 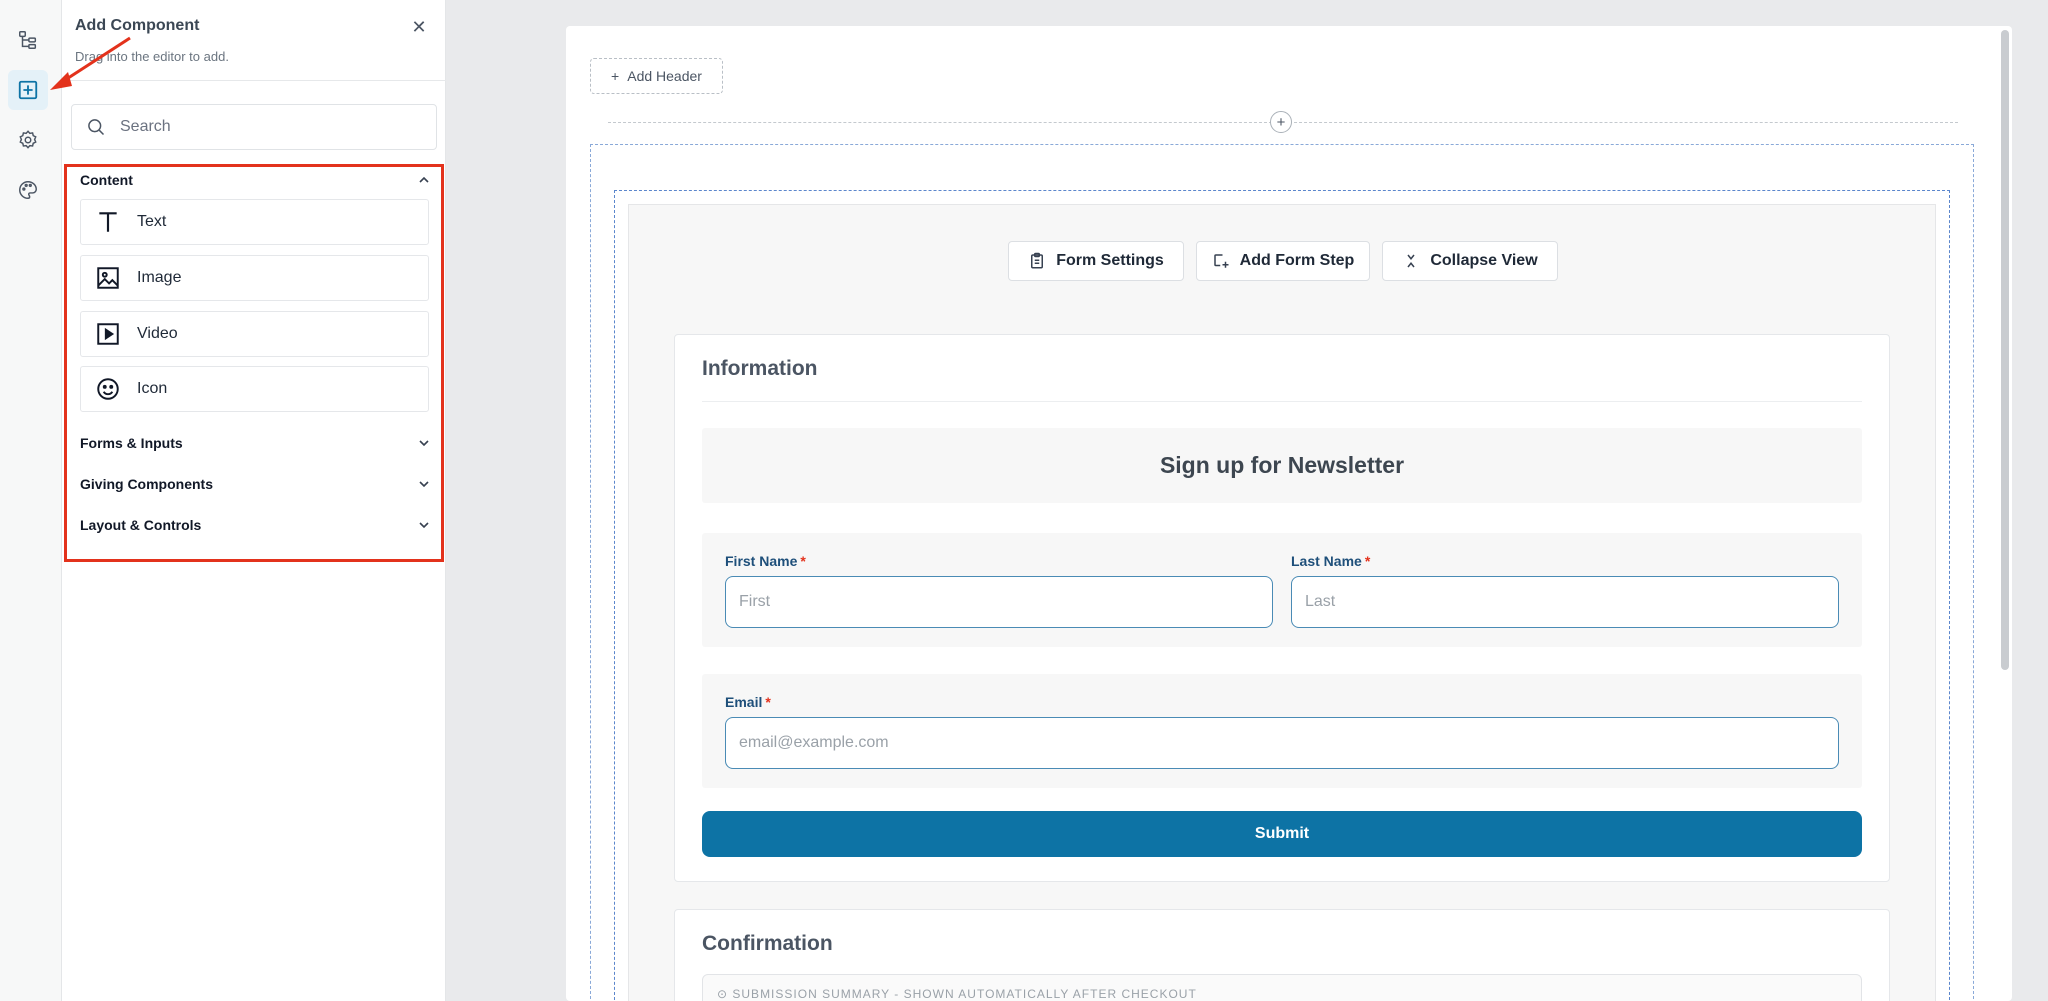 I want to click on component-item-label: Icon, so click(x=152, y=388).